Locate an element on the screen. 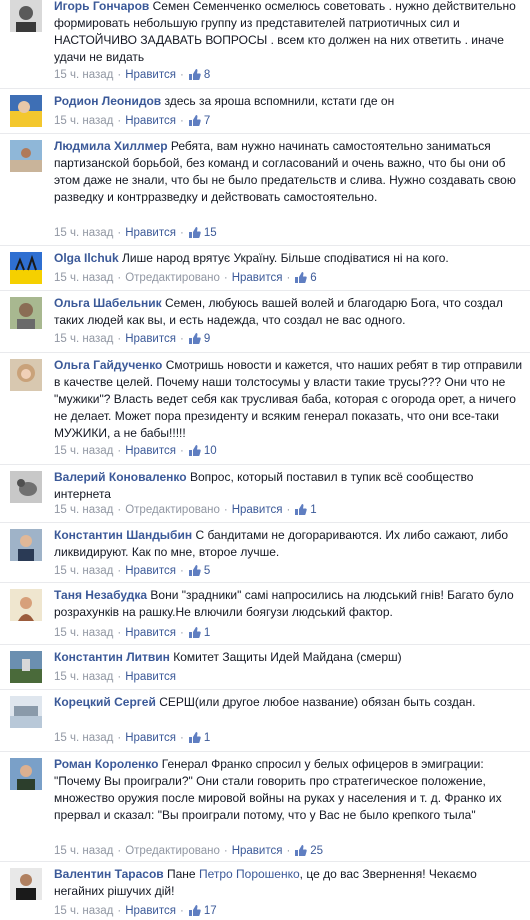 The height and width of the screenshot is (920, 530). comment-author: Валентин Тарасов is located at coordinates (109, 874).